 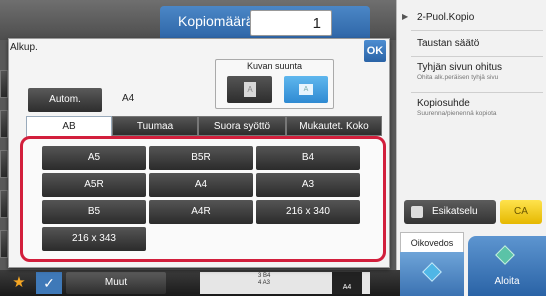 What do you see at coordinates (274, 66) in the screenshot?
I see `orientation-label: Kuvan suunta` at bounding box center [274, 66].